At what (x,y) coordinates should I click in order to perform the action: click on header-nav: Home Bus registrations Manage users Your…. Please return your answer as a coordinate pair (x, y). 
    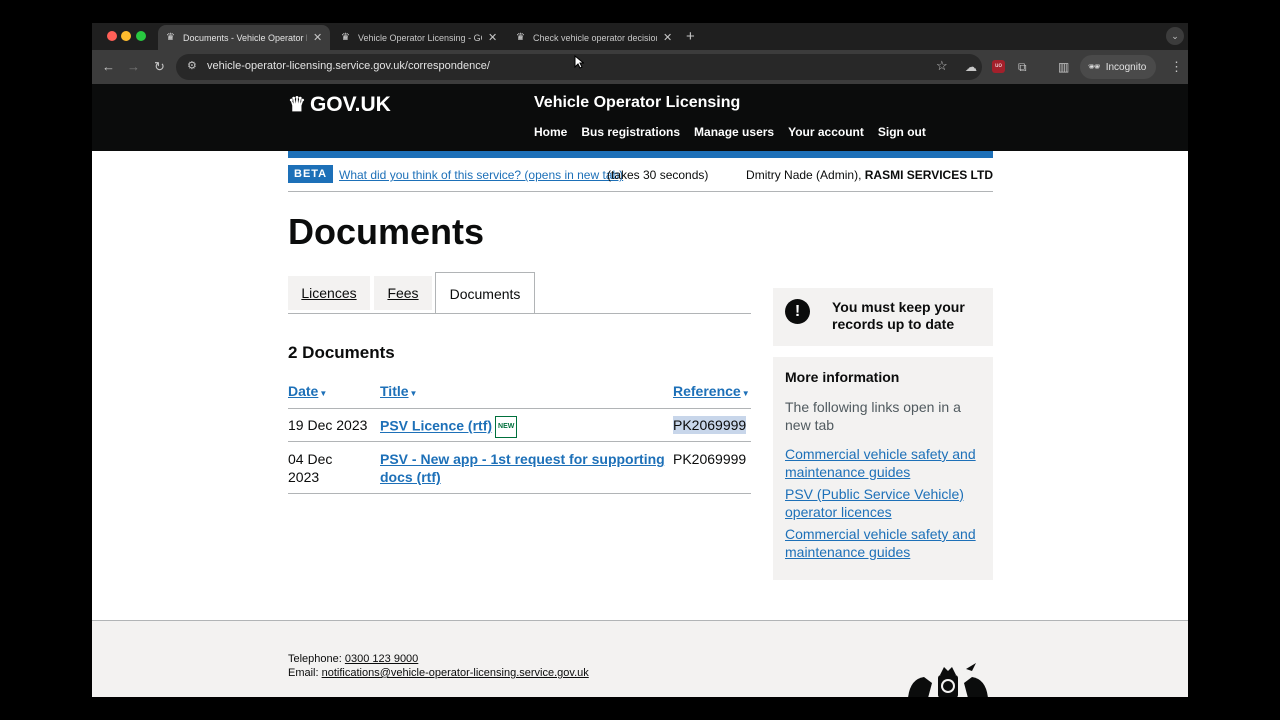
    Looking at the image, I should click on (730, 132).